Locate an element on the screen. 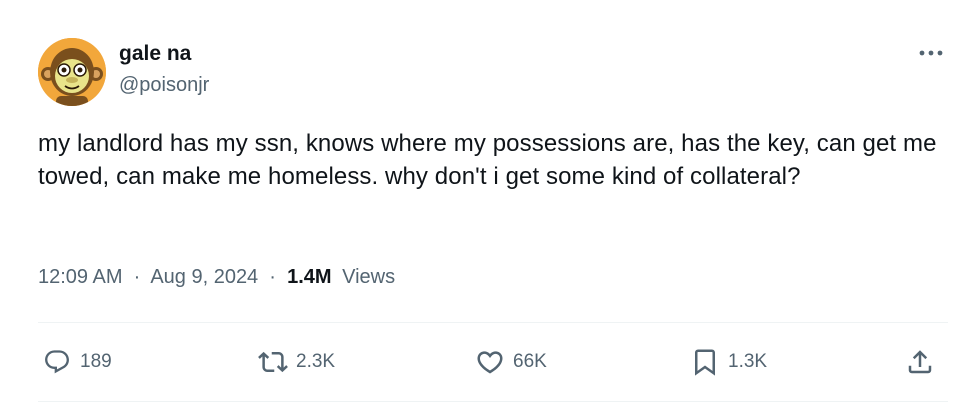  action-bar: 189 2.3K 66K 1.3K is located at coordinates (490, 362).